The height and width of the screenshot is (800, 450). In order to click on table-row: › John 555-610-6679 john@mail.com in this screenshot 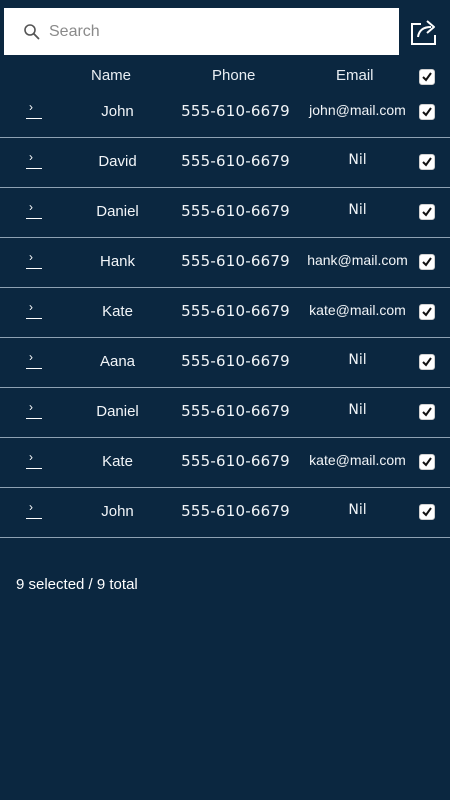, I will do `click(225, 113)`.